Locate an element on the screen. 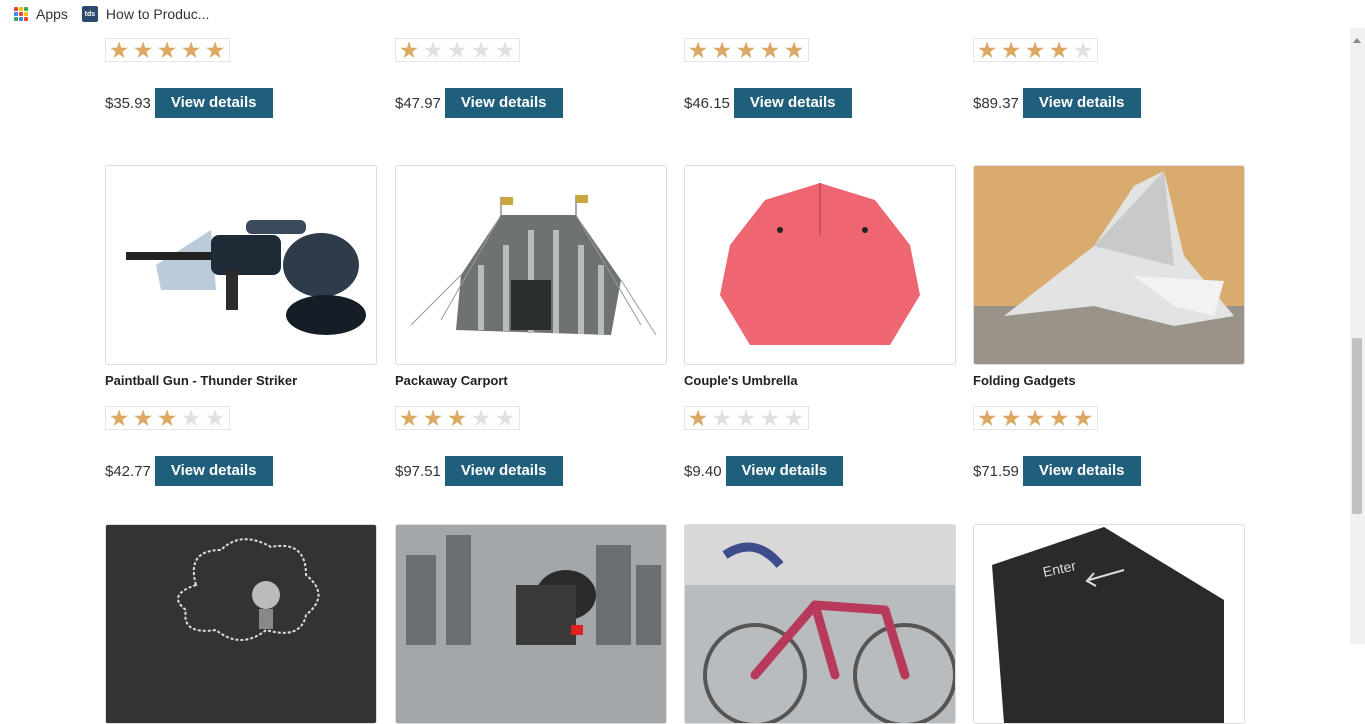 The width and height of the screenshot is (1365, 724). product-card: Enter is located at coordinates (1109, 624).